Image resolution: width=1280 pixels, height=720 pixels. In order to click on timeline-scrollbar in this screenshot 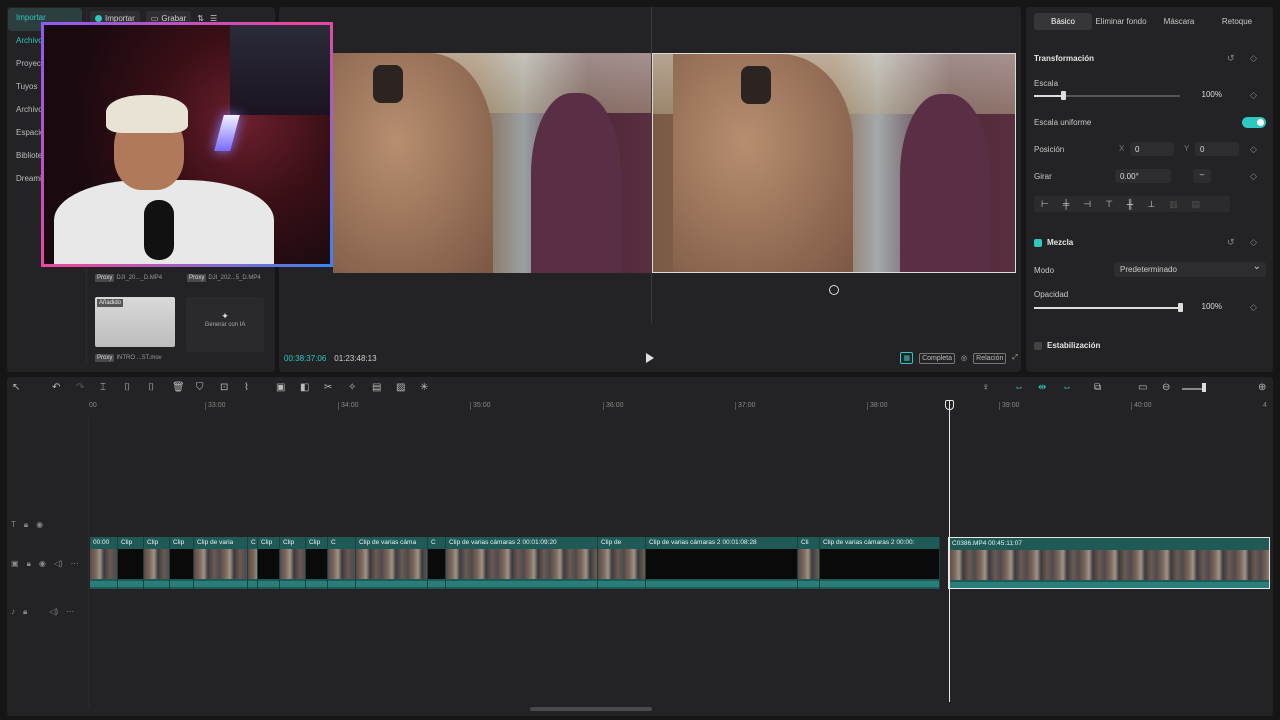, I will do `click(591, 709)`.